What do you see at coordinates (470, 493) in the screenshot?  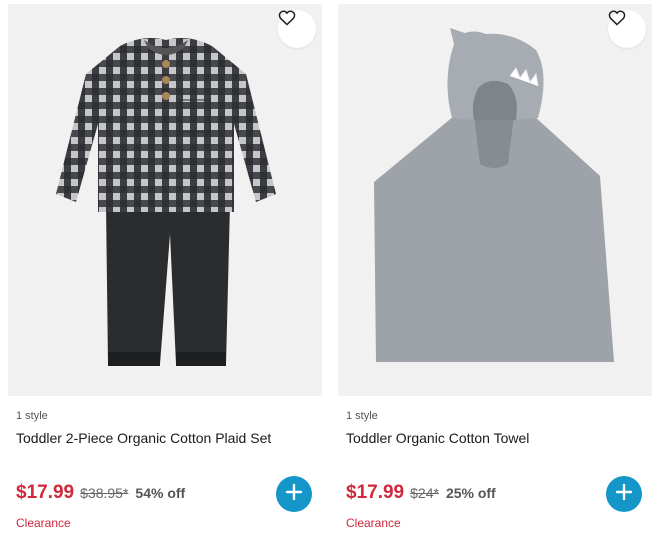 I see `discount-label: 25% off` at bounding box center [470, 493].